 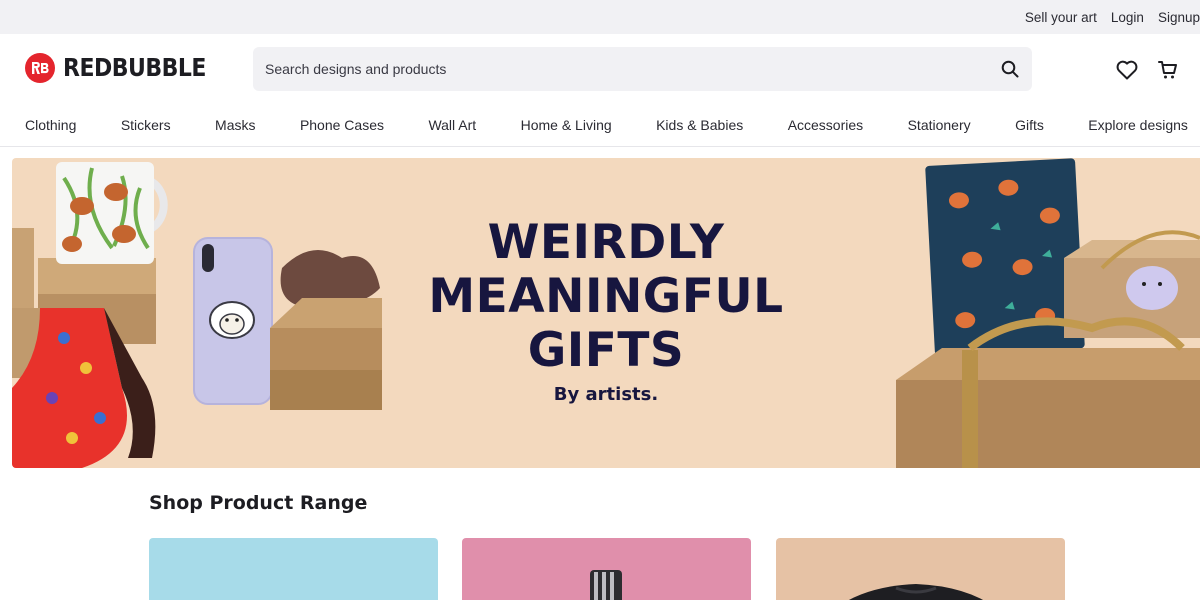 What do you see at coordinates (342, 125) in the screenshot?
I see `nav-item-phone-cases: Phone Cases` at bounding box center [342, 125].